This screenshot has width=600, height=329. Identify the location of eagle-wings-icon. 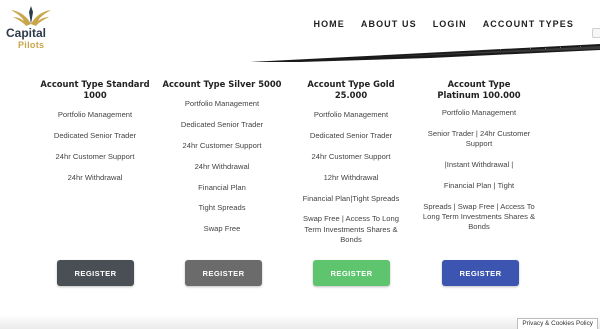
(31, 16).